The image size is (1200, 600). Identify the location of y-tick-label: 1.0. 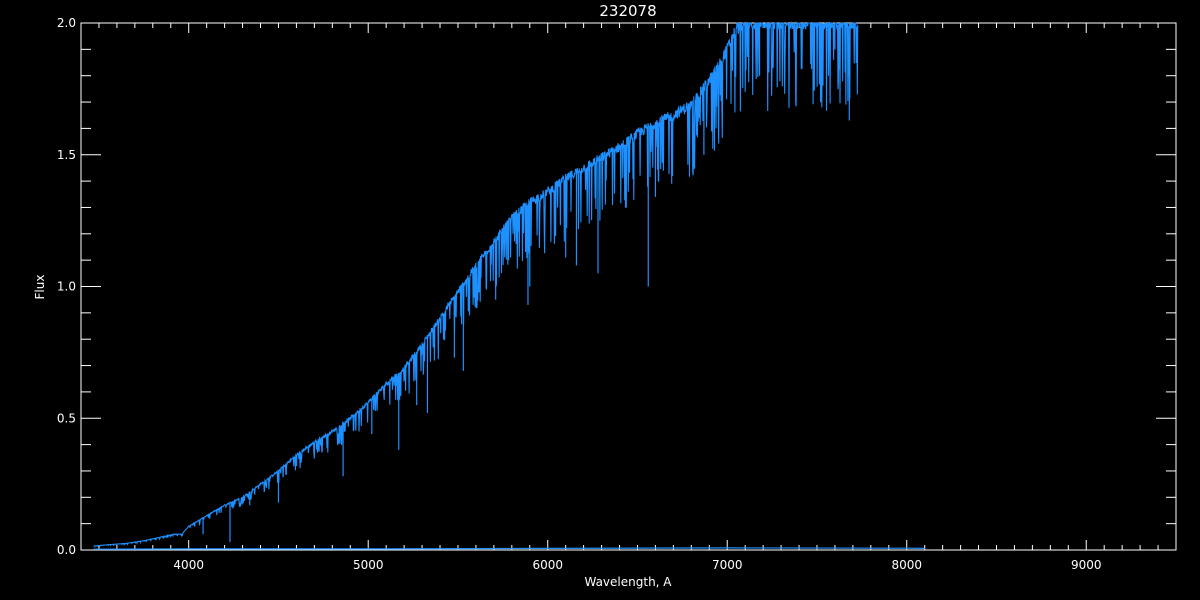
(66, 287).